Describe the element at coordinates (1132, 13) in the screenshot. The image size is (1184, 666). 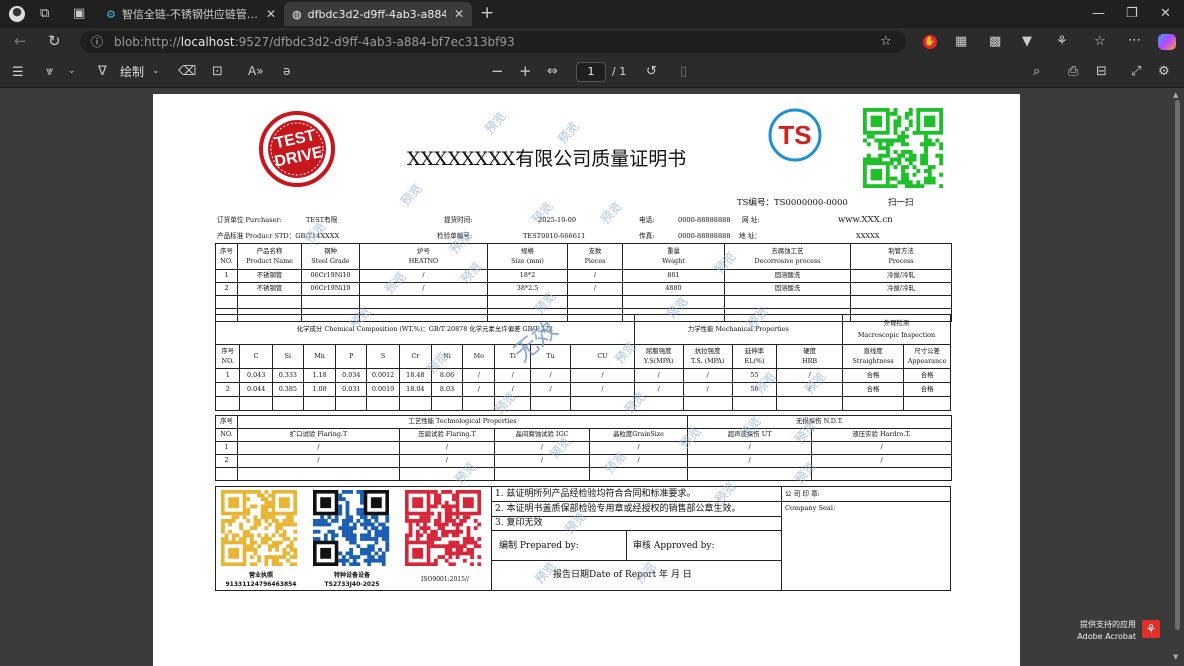
I see `maximize-icon: ❐` at that location.